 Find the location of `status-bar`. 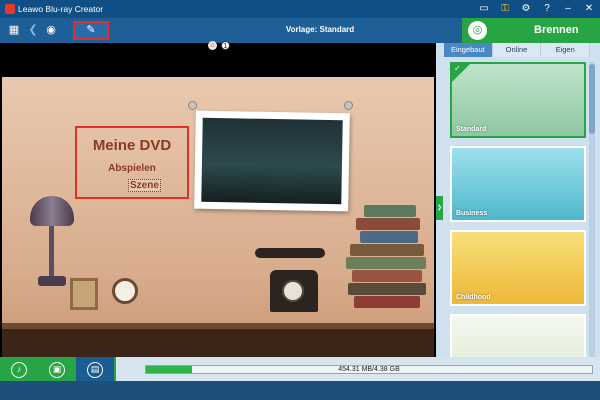

status-bar is located at coordinates (300, 390).